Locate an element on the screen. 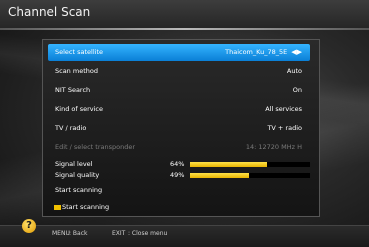 This screenshot has height=247, width=369. signal-quality-row: Signal quality 49% is located at coordinates (179, 175).